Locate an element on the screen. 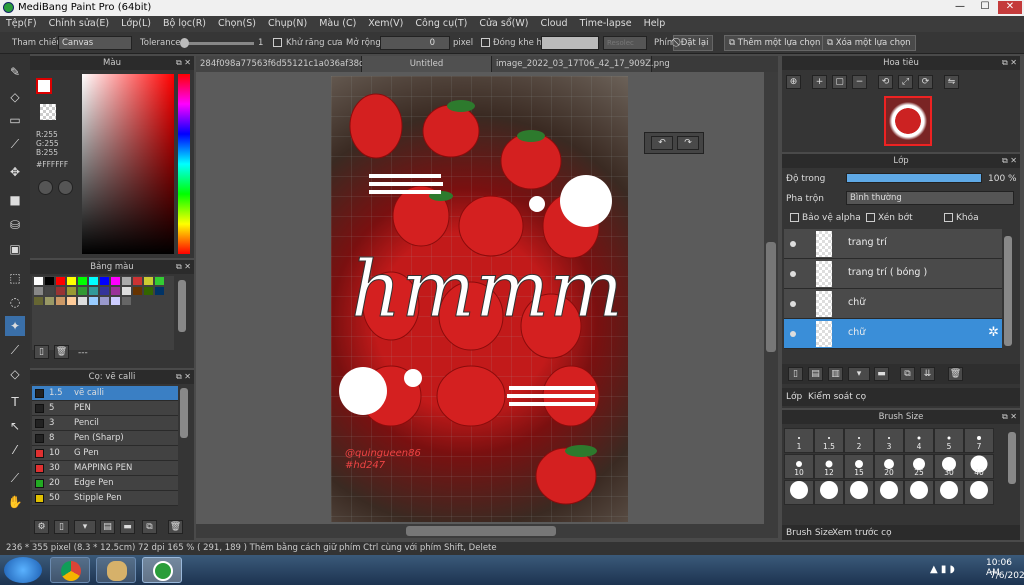 This screenshot has width=1024, height=585. brush-settings-icon: ⚙ is located at coordinates (41, 527).